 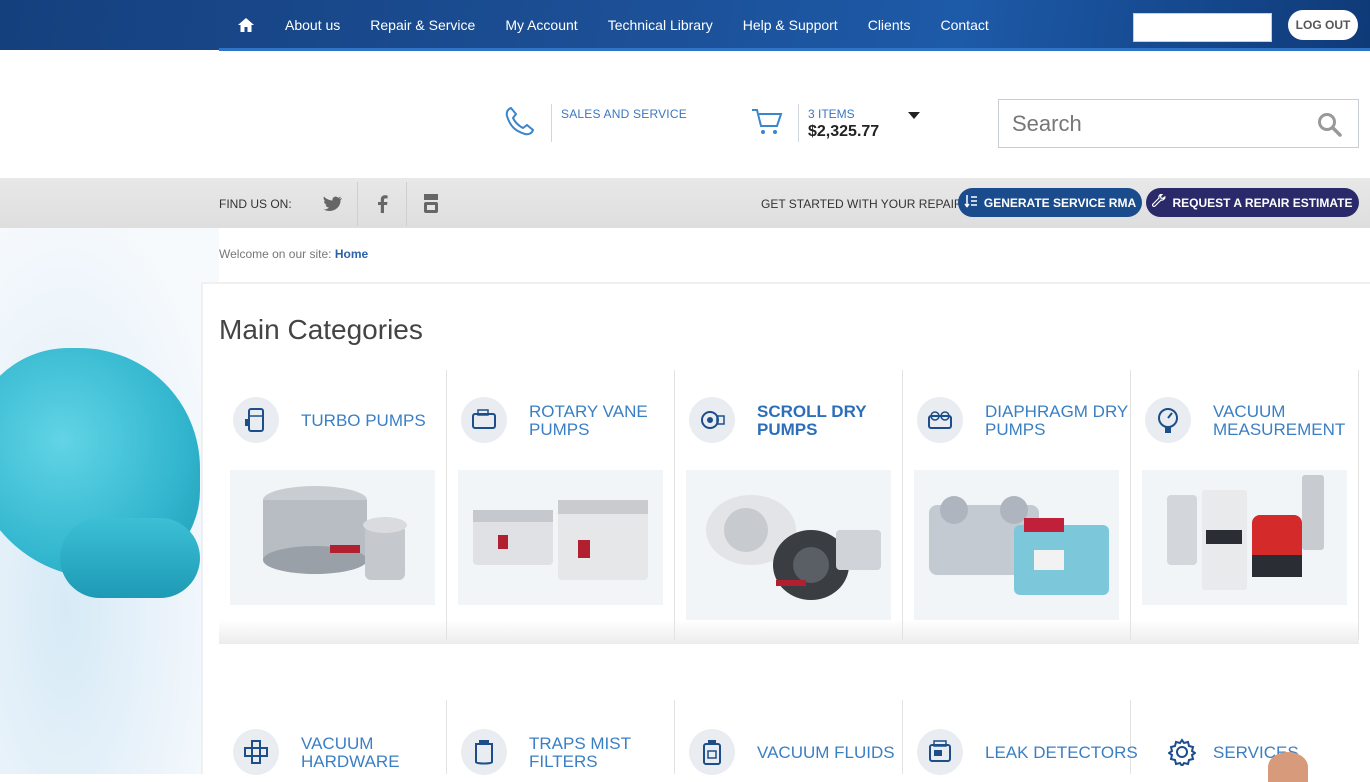 I want to click on twitter-icon, so click(x=333, y=204).